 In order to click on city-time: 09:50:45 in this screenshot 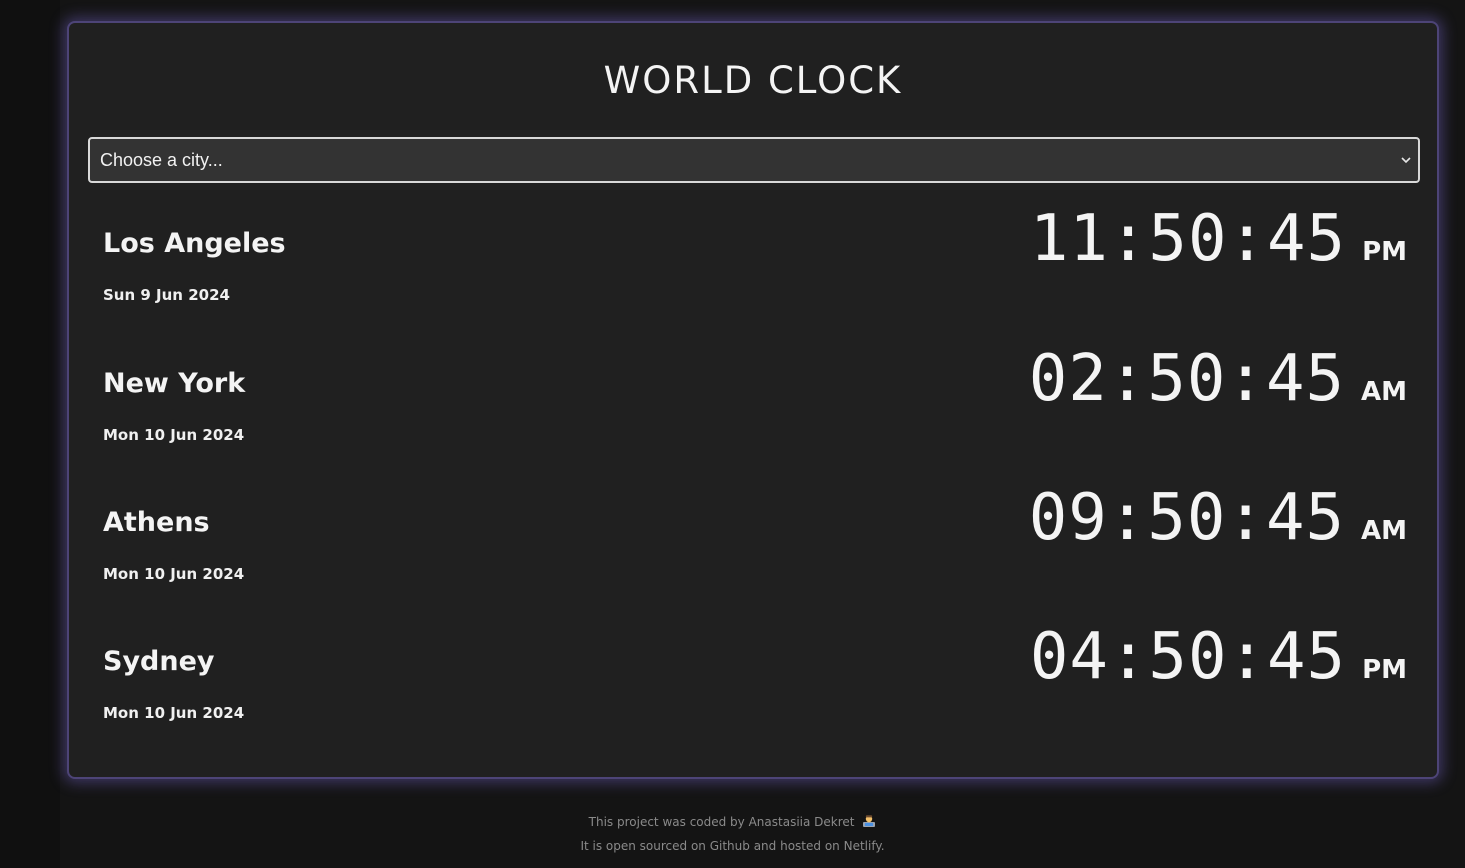, I will do `click(1186, 518)`.